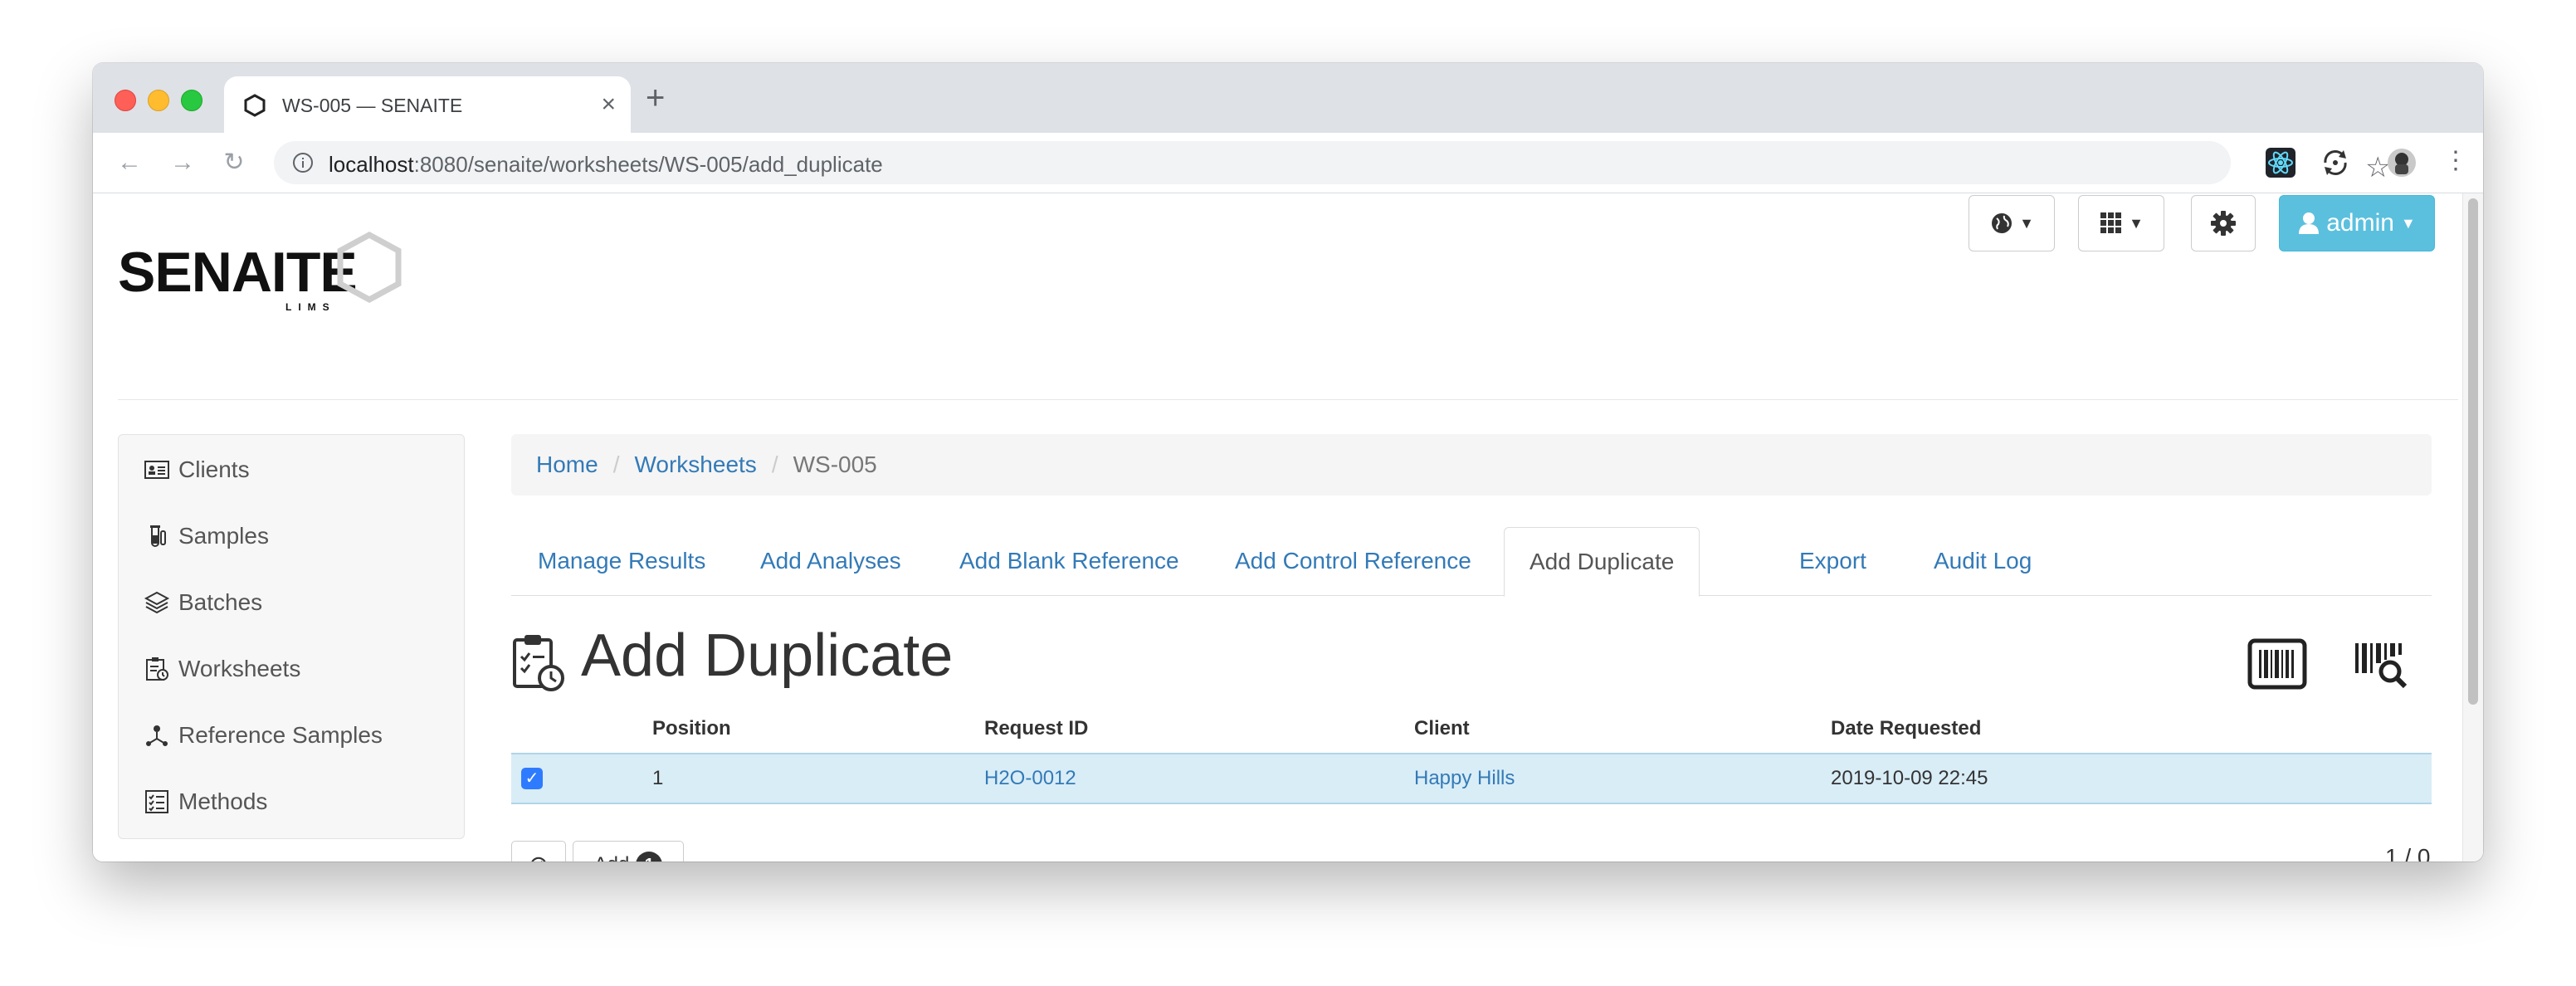 This screenshot has height=986, width=2576. I want to click on sidebar-item-label: Worksheets, so click(240, 668).